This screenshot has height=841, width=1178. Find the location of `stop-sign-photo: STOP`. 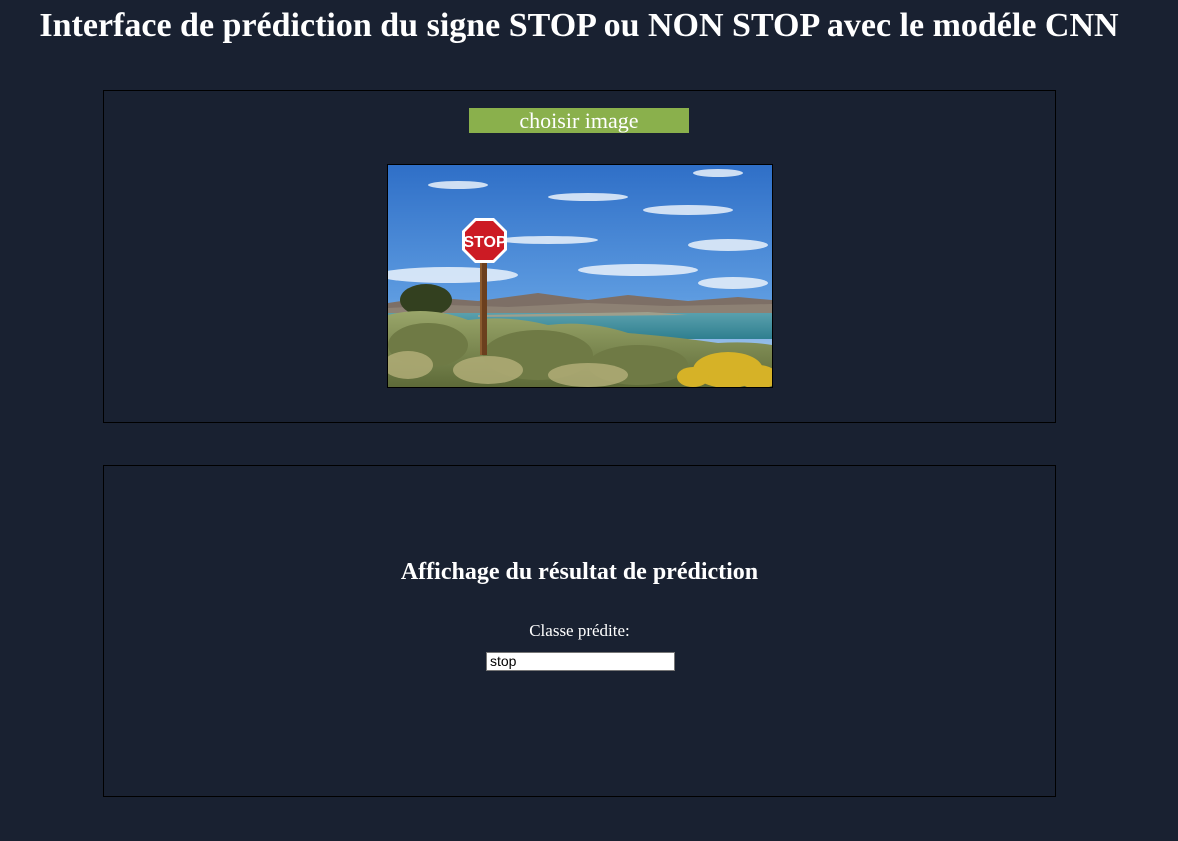

stop-sign-photo: STOP is located at coordinates (580, 276).